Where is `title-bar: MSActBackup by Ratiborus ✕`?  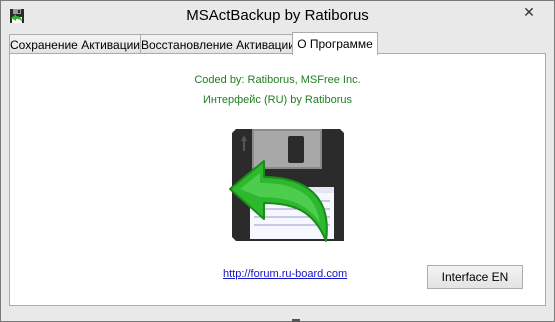 title-bar: MSActBackup by Ratiborus ✕ is located at coordinates (277, 16).